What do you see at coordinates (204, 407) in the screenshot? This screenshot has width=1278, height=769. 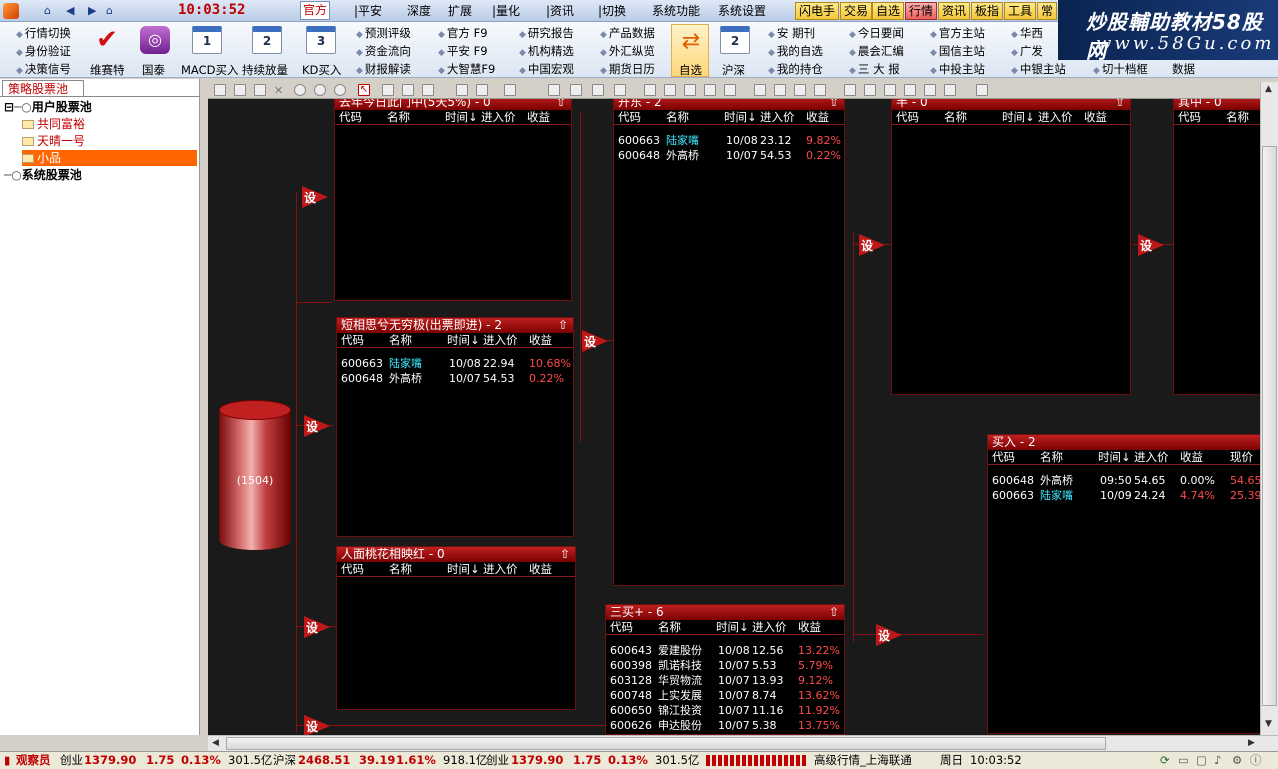 I see `panel-splitter` at bounding box center [204, 407].